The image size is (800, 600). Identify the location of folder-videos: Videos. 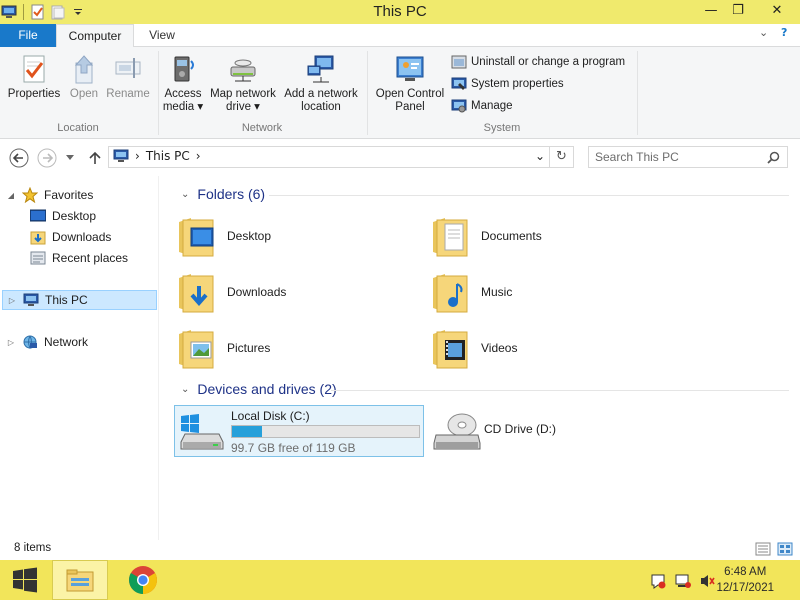
(556, 348).